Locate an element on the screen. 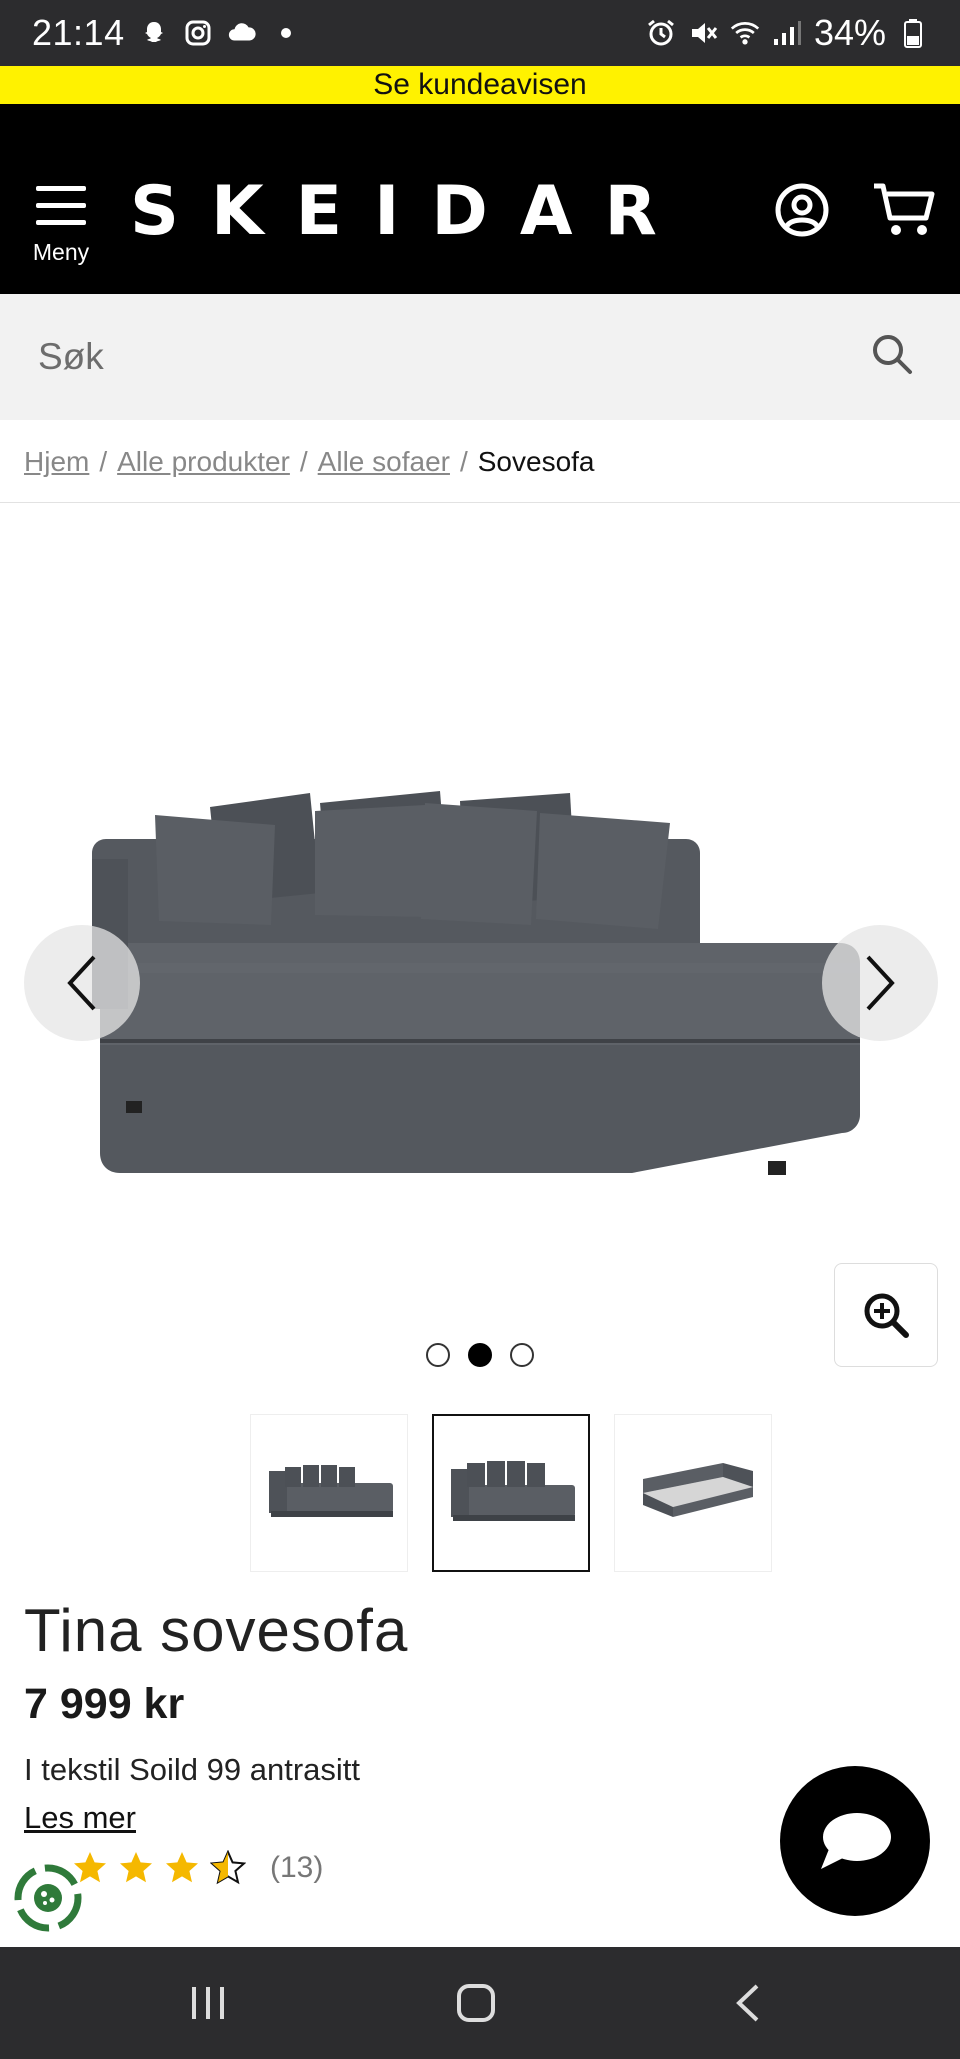 The height and width of the screenshot is (2059, 960). site-header: Meny SKEIDAR is located at coordinates (480, 199).